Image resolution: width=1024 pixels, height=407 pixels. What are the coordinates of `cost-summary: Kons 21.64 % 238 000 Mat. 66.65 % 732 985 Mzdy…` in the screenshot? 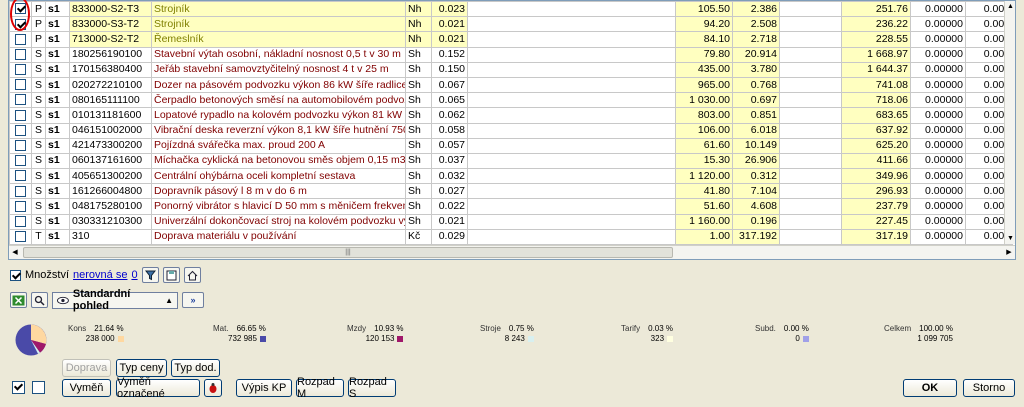 It's located at (512, 338).